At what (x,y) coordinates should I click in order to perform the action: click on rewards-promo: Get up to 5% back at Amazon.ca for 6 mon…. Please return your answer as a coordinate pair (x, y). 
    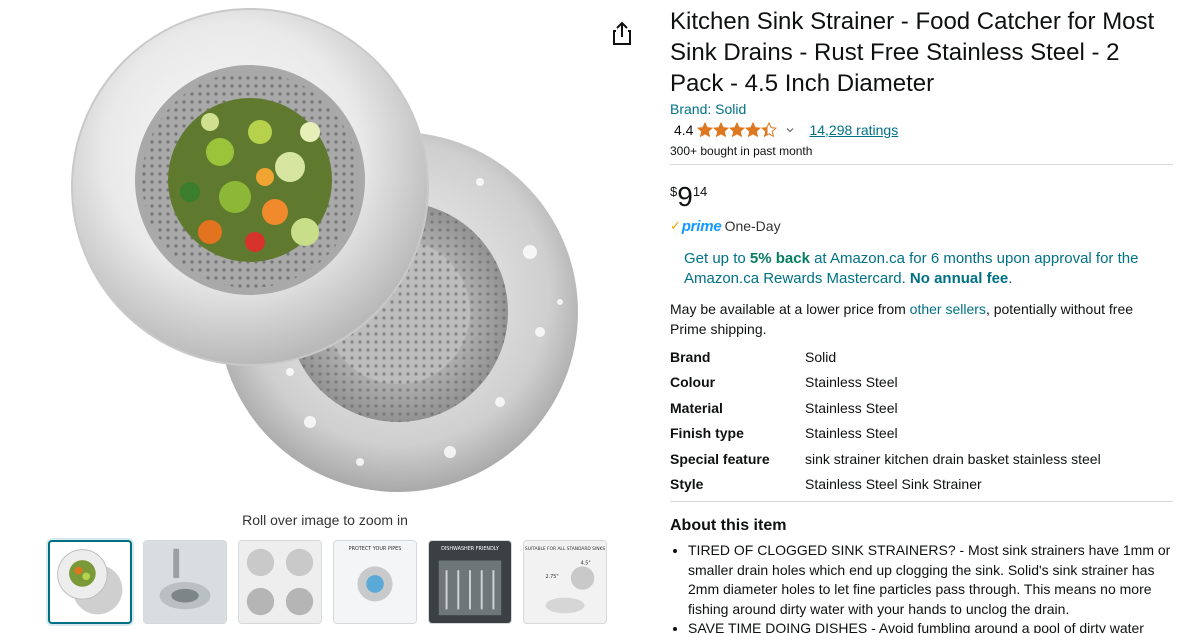
    Looking at the image, I should click on (928, 269).